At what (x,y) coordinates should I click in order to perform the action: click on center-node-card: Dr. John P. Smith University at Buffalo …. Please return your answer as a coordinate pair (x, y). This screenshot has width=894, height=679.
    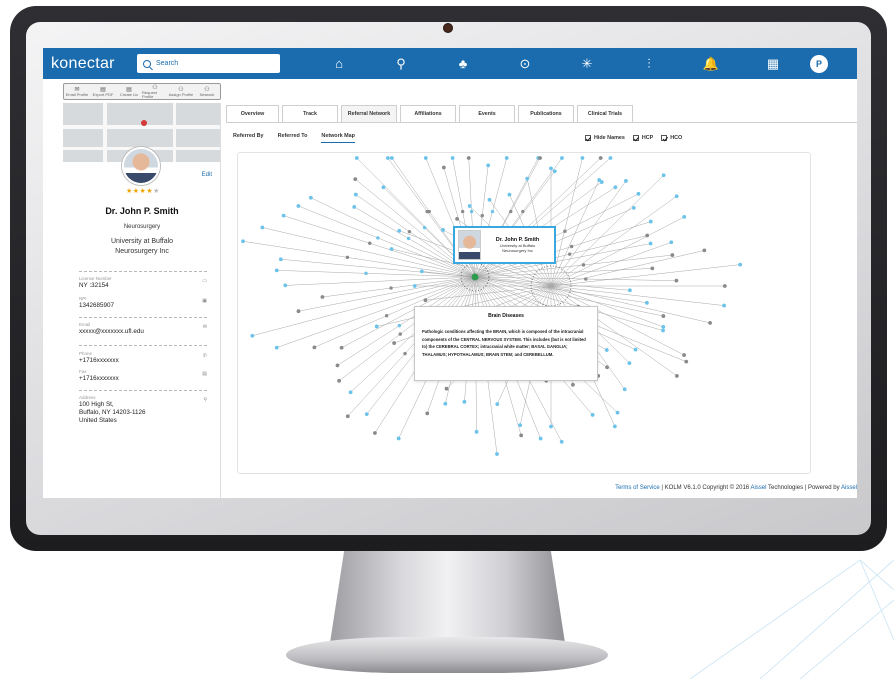
    Looking at the image, I should click on (504, 245).